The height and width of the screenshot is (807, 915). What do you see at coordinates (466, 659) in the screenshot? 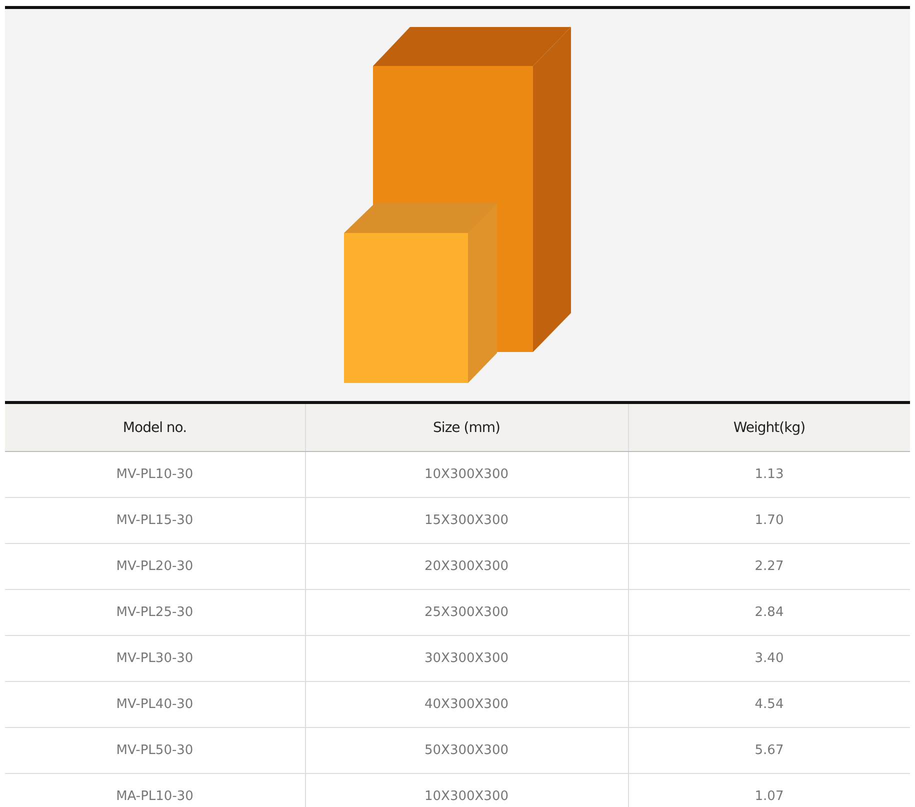
I see `table-cell: 30X300X300` at bounding box center [466, 659].